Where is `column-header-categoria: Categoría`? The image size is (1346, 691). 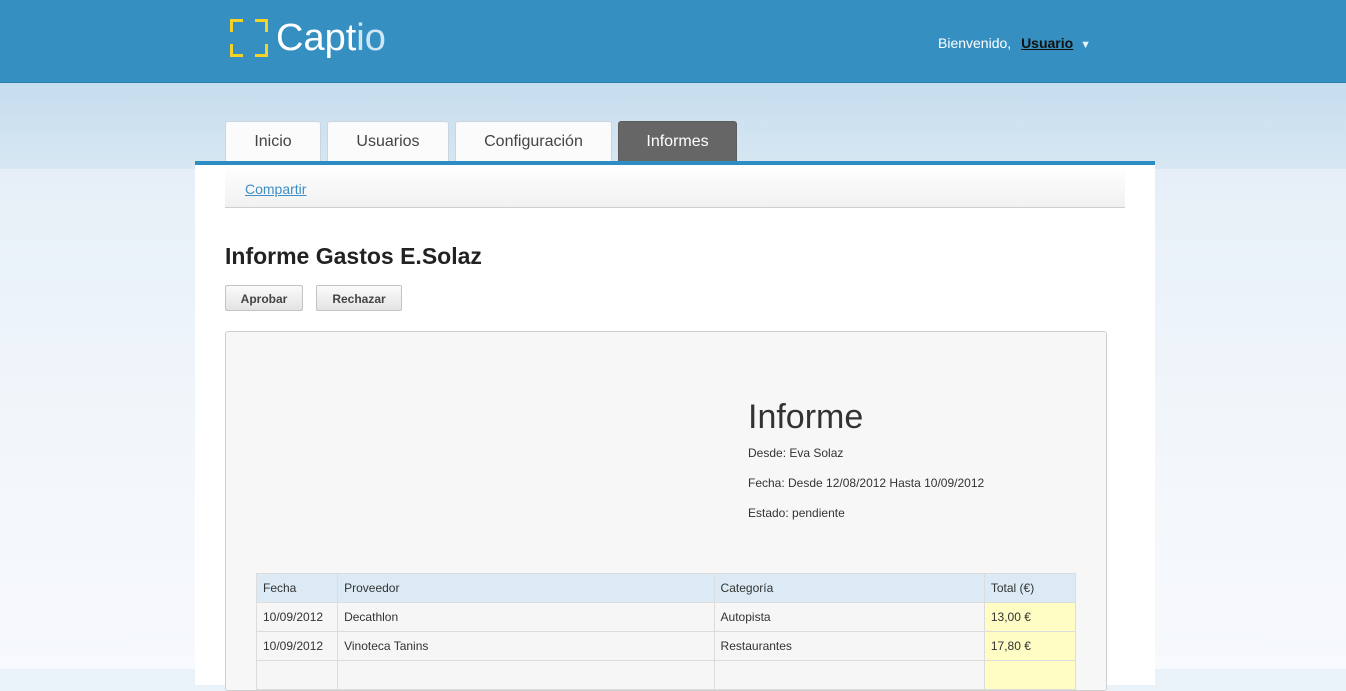
column-header-categoria: Categoría is located at coordinates (849, 588).